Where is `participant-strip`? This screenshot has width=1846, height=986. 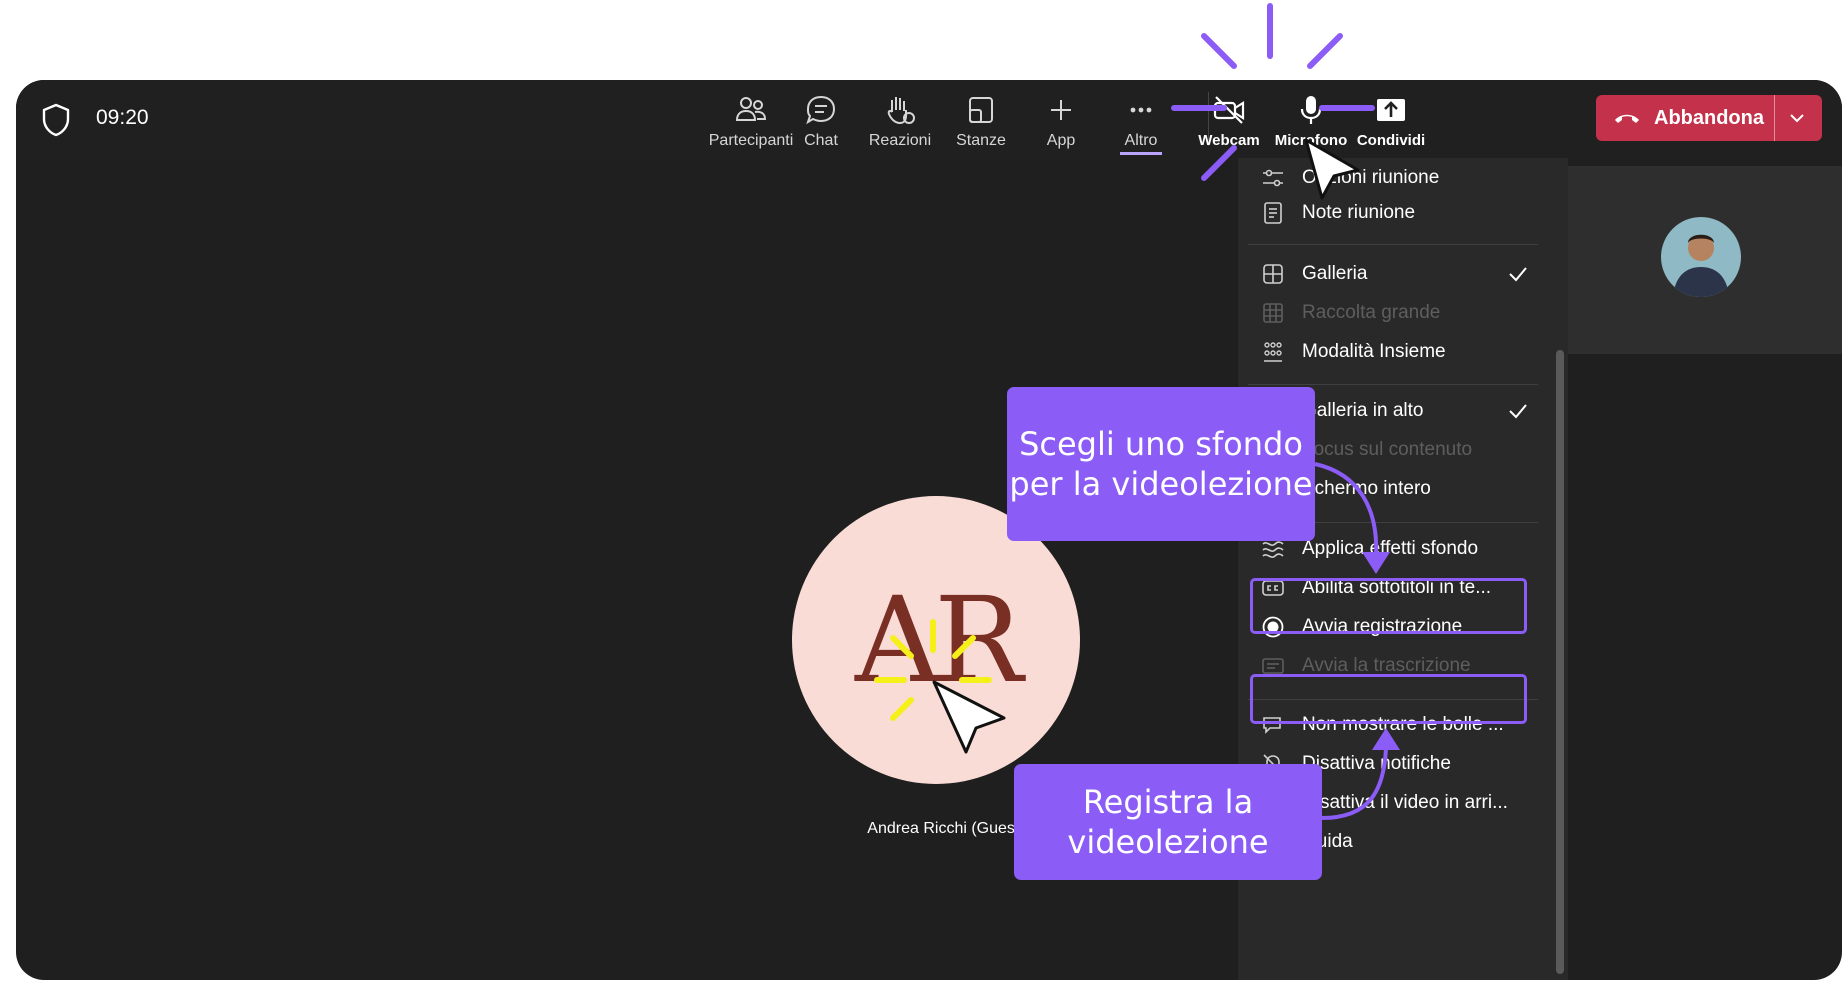 participant-strip is located at coordinates (1703, 260).